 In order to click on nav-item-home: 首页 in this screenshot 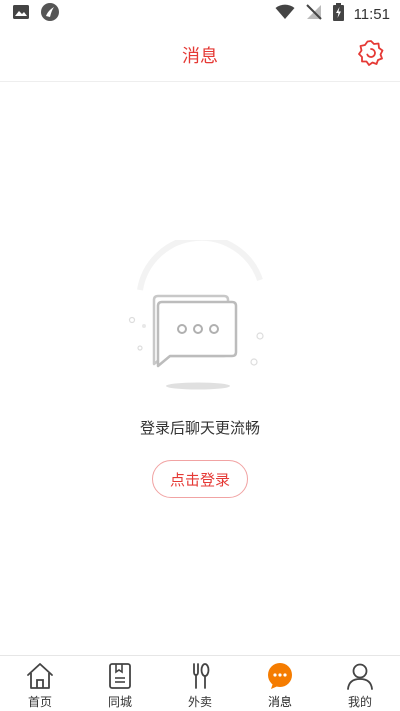, I will do `click(40, 683)`.